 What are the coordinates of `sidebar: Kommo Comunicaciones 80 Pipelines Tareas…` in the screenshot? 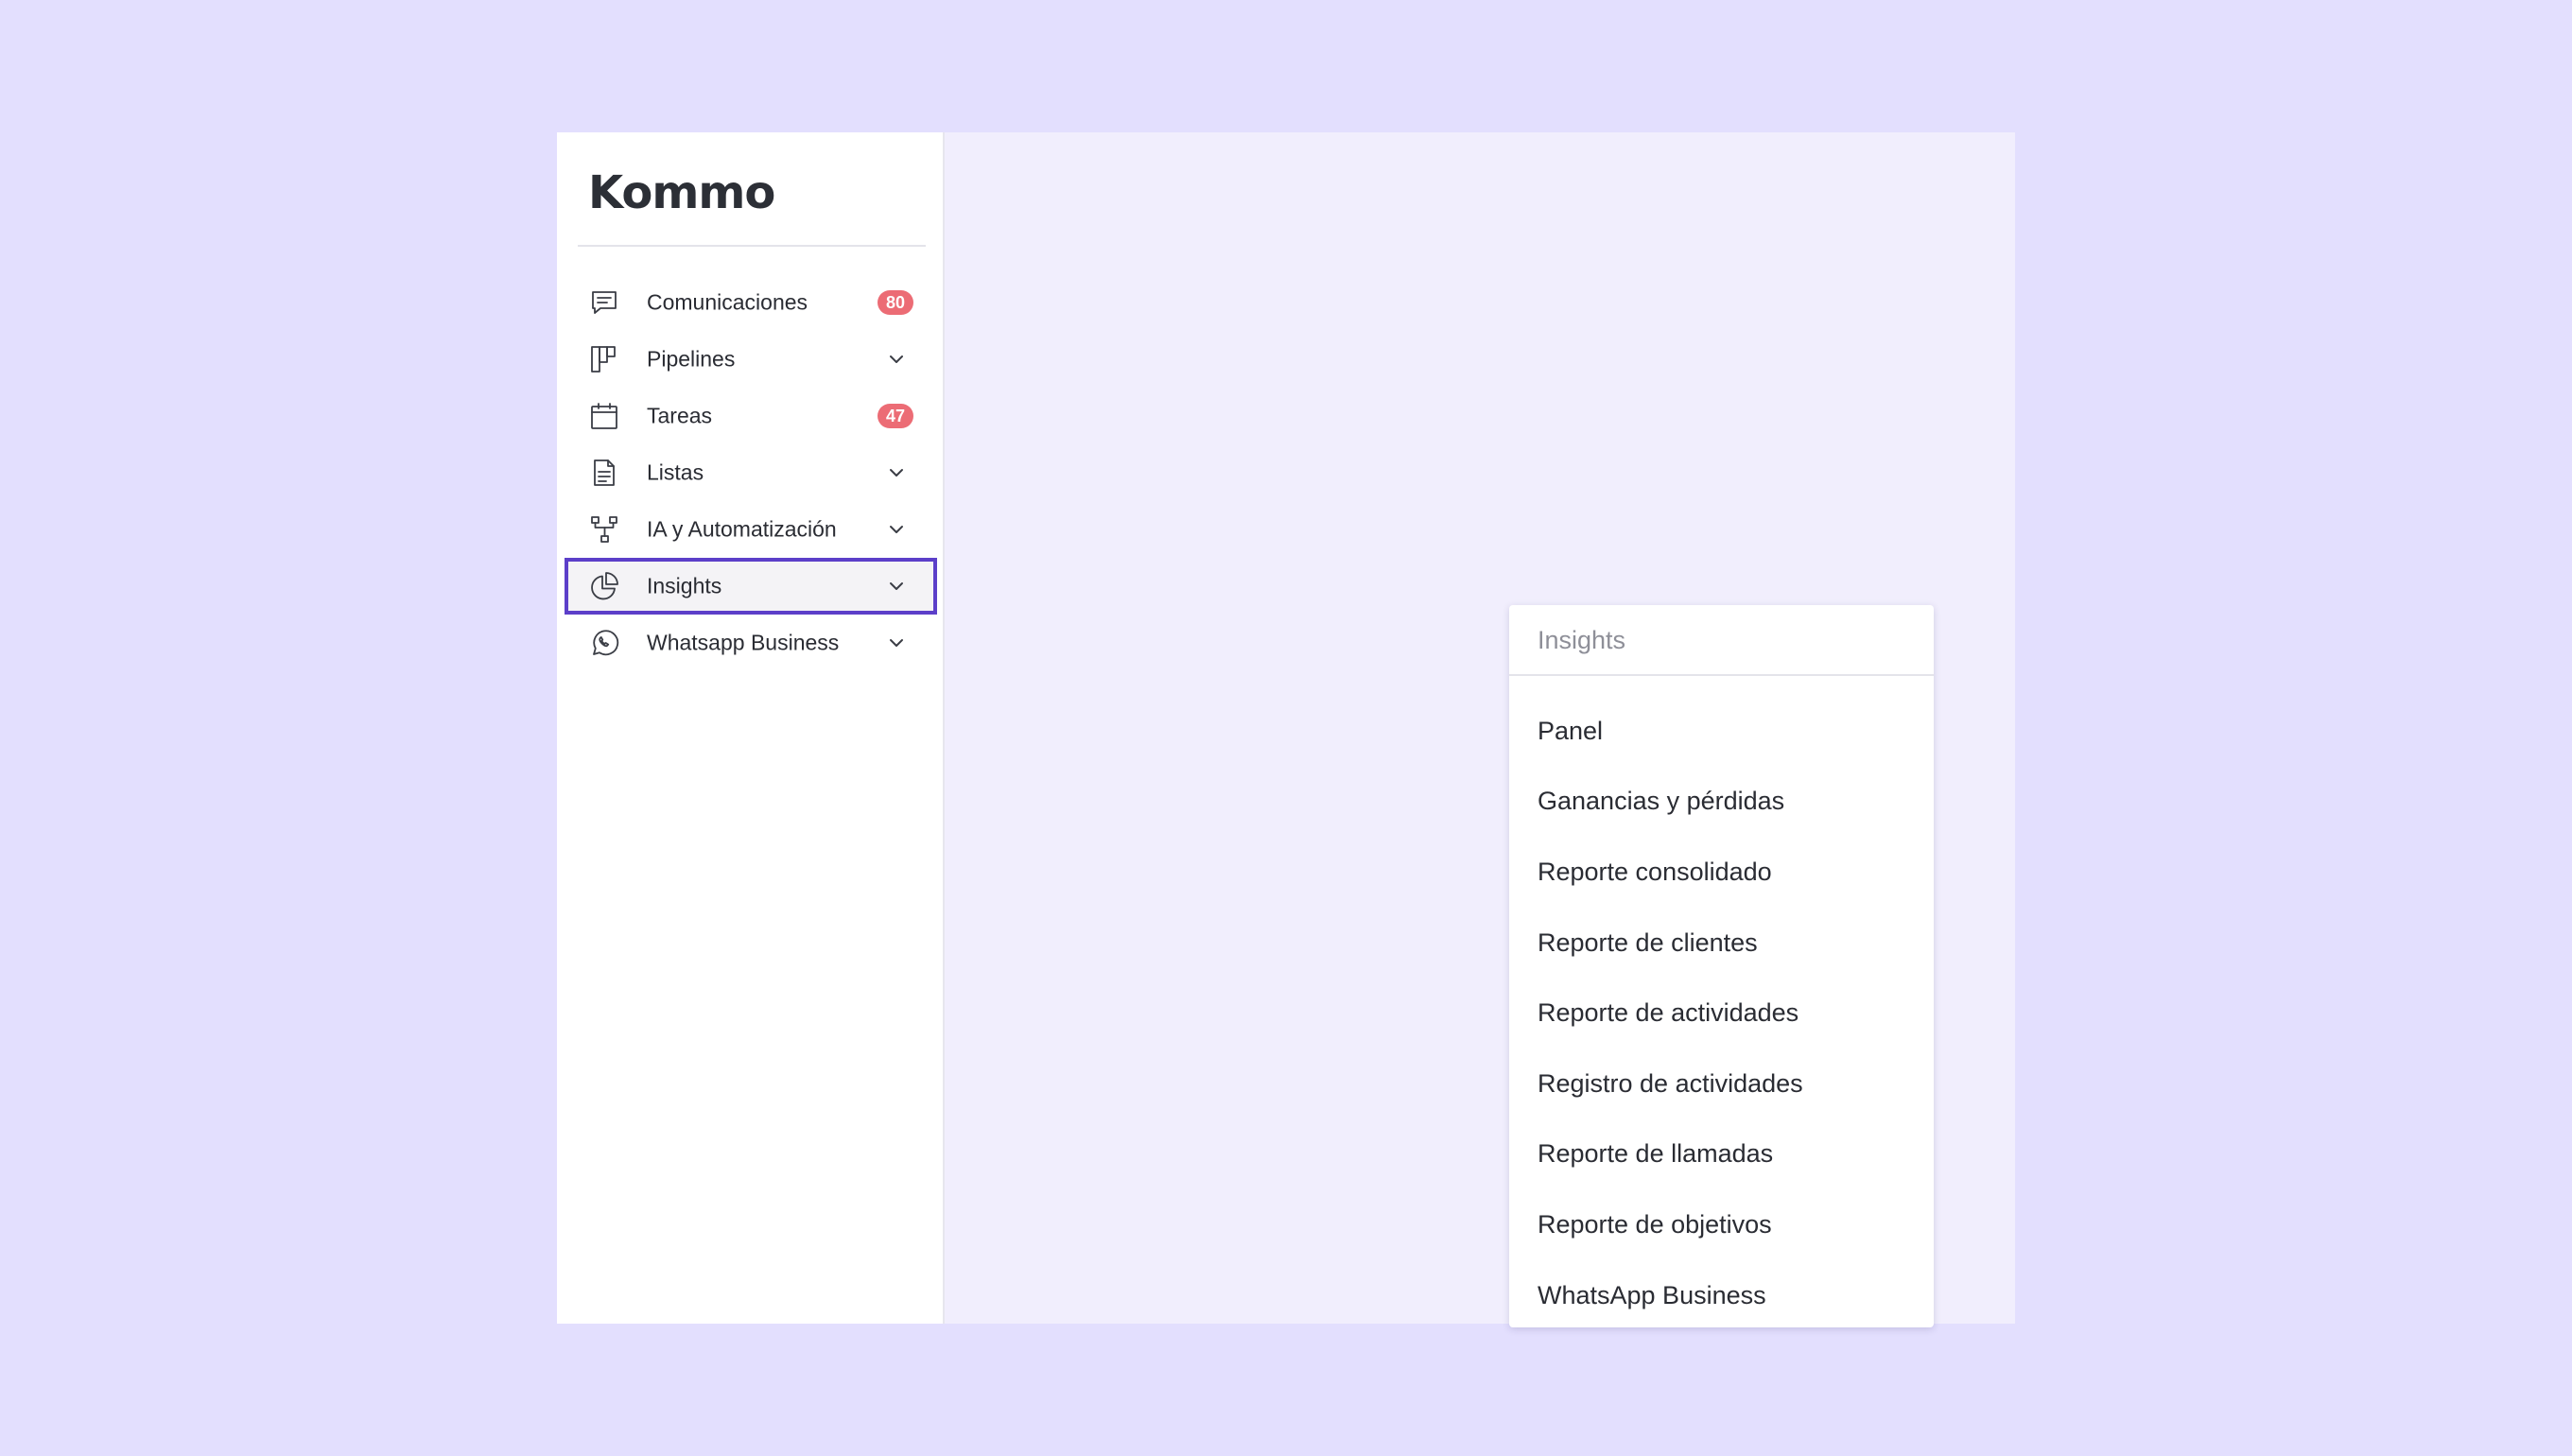 It's located at (751, 728).